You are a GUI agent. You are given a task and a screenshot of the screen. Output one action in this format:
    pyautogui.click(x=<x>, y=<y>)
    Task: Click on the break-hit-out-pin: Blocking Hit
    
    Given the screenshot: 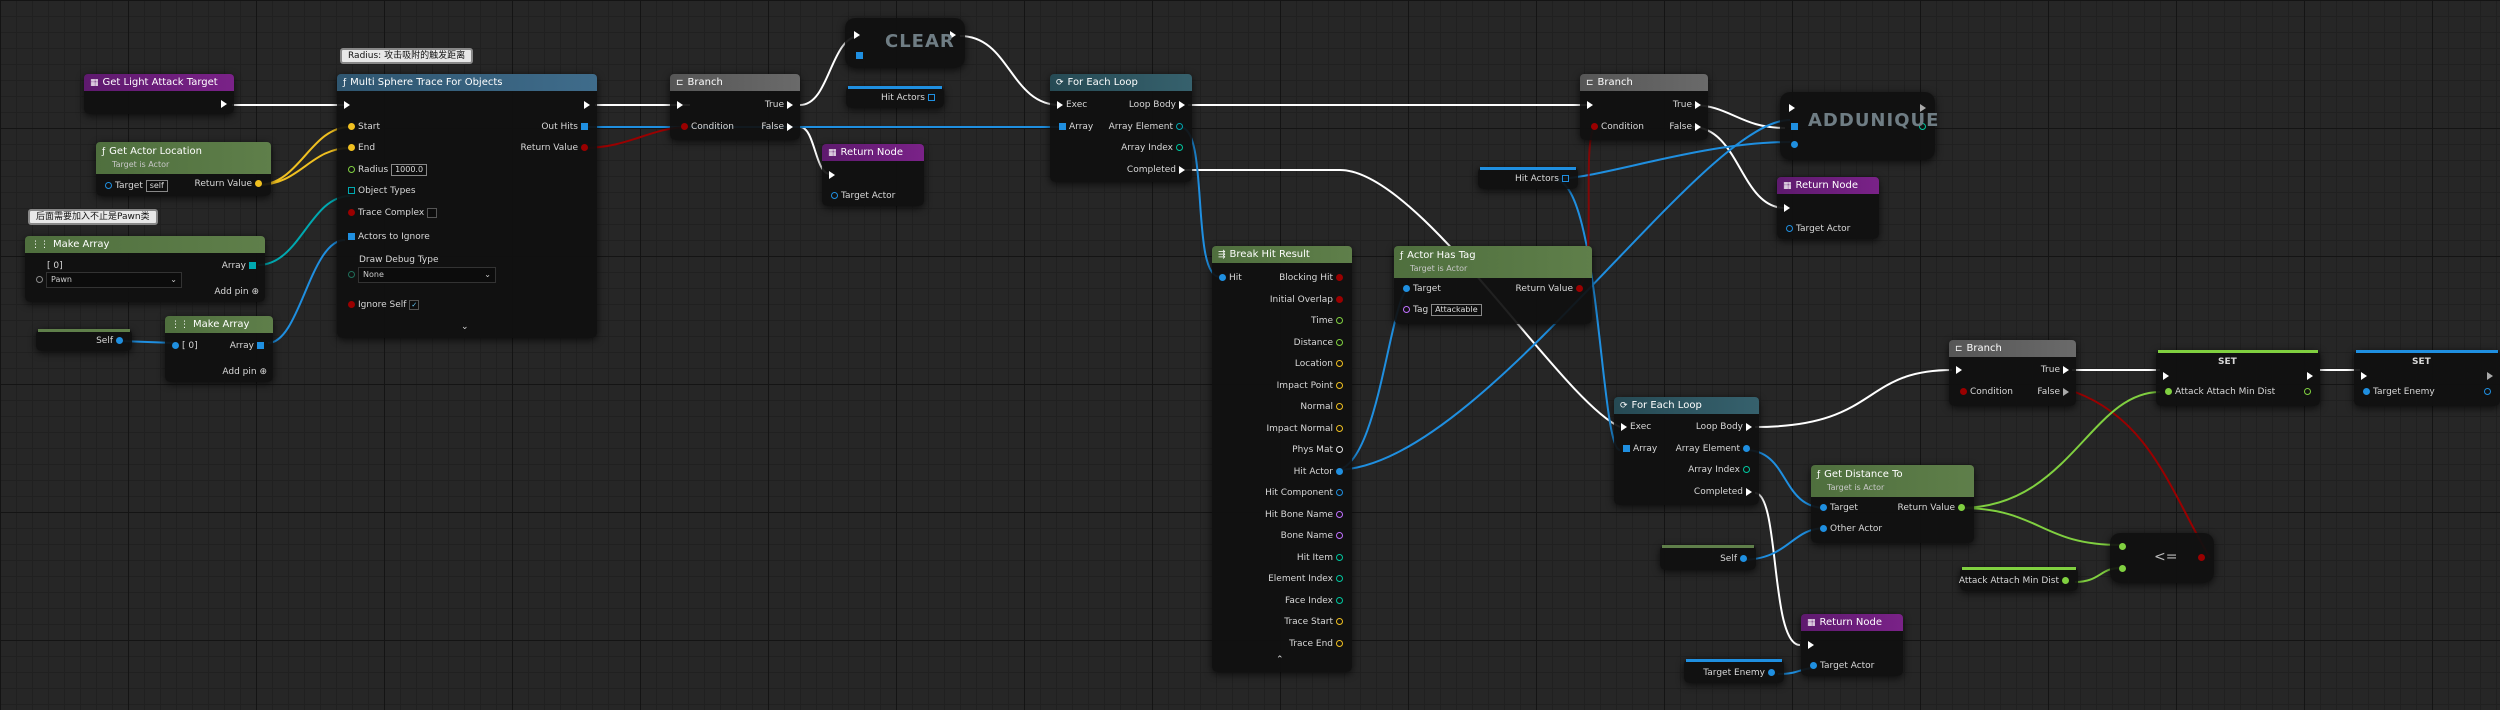 What is the action you would take?
    pyautogui.click(x=1312, y=278)
    